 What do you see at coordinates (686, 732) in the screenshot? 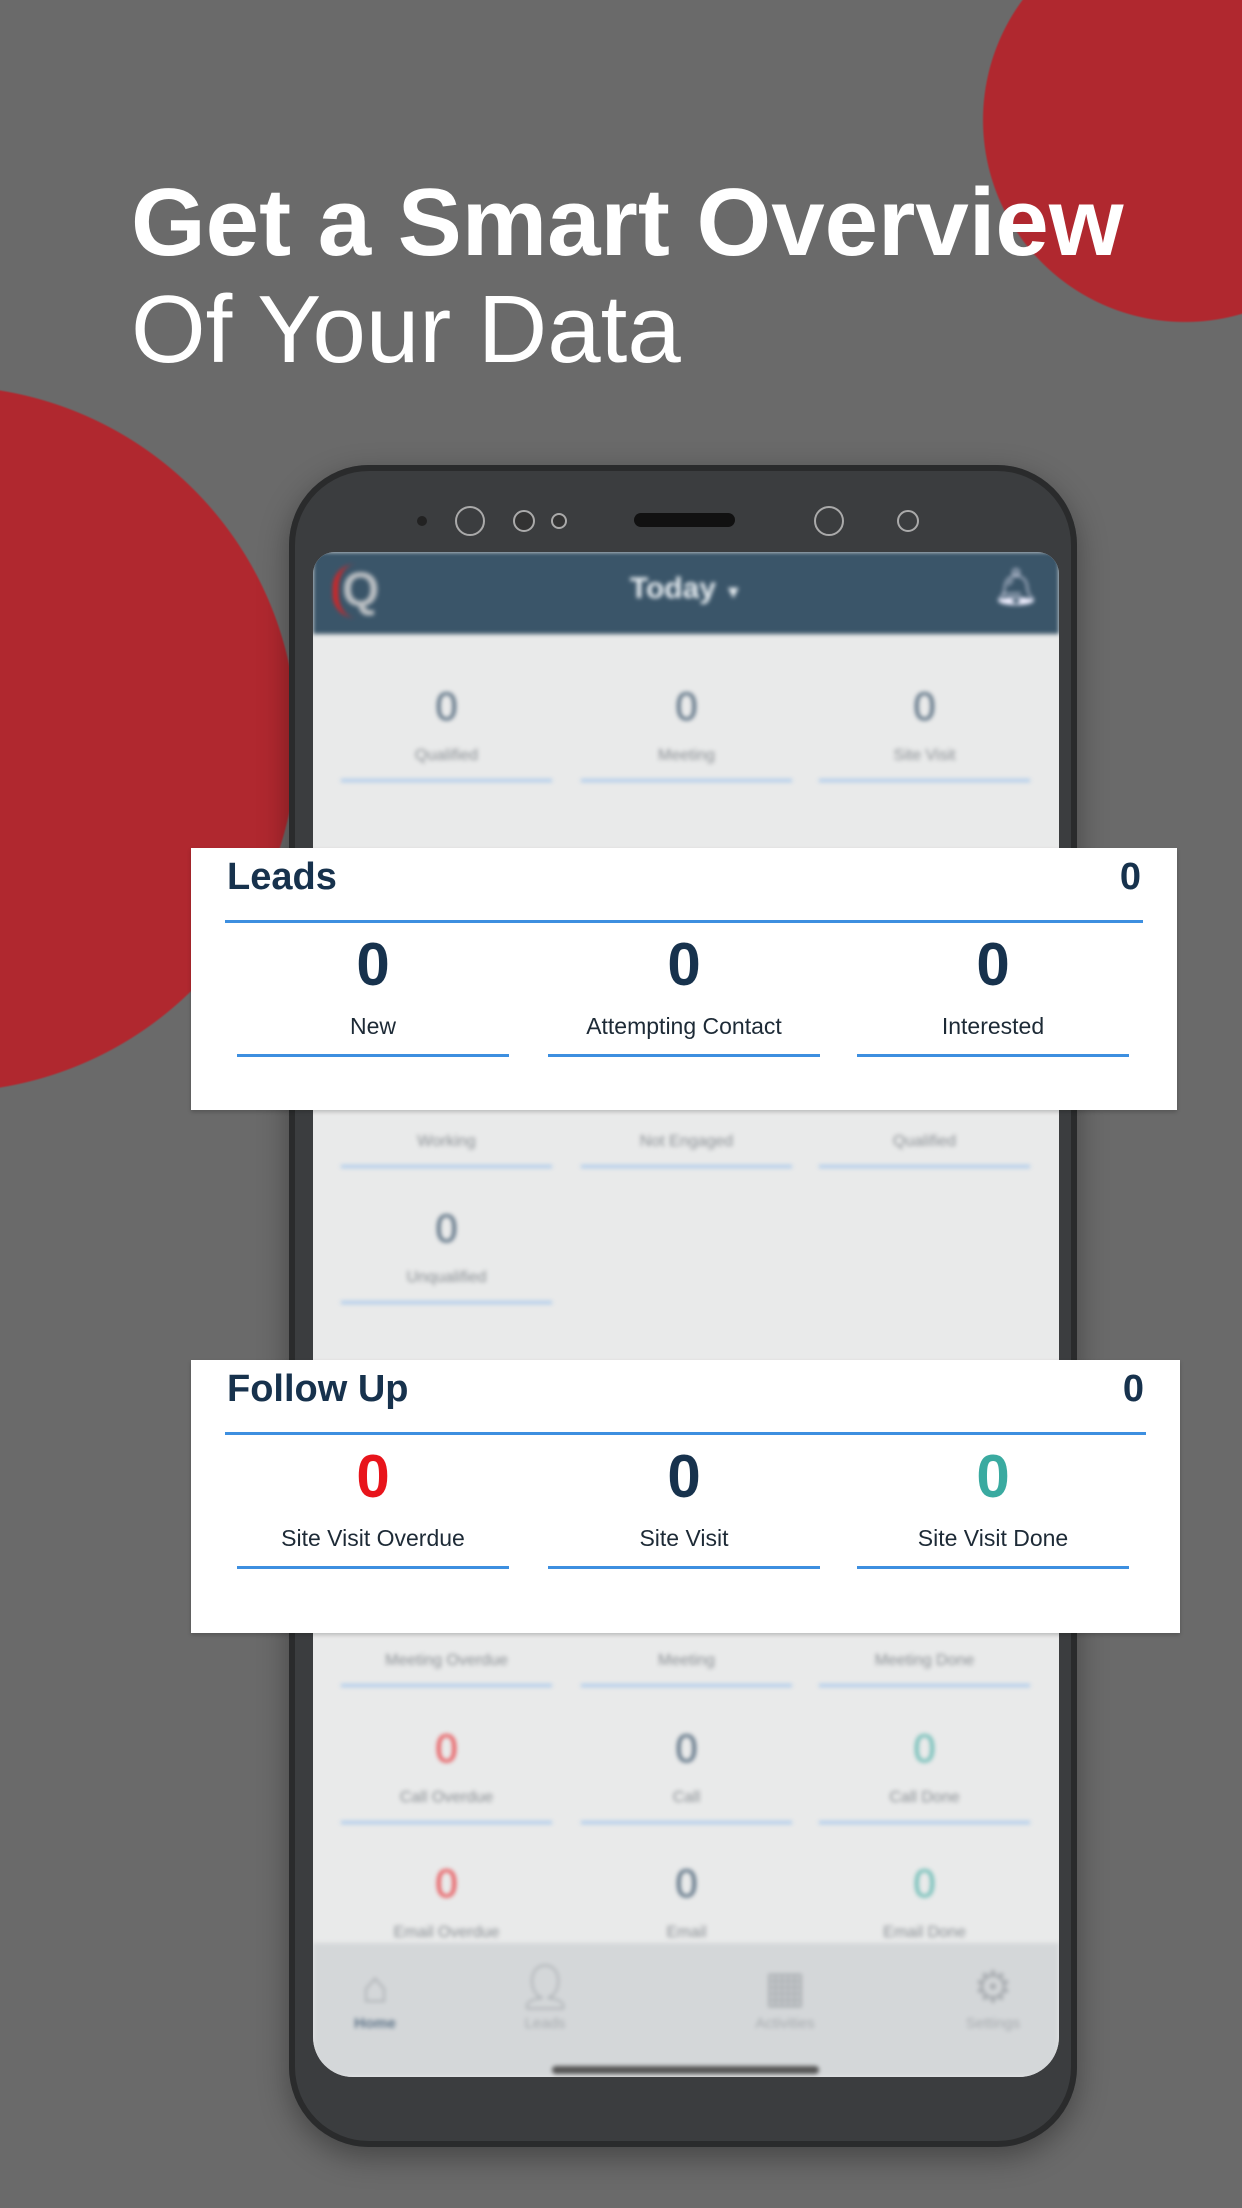
I see `stat-tile: 0 Meeting` at bounding box center [686, 732].